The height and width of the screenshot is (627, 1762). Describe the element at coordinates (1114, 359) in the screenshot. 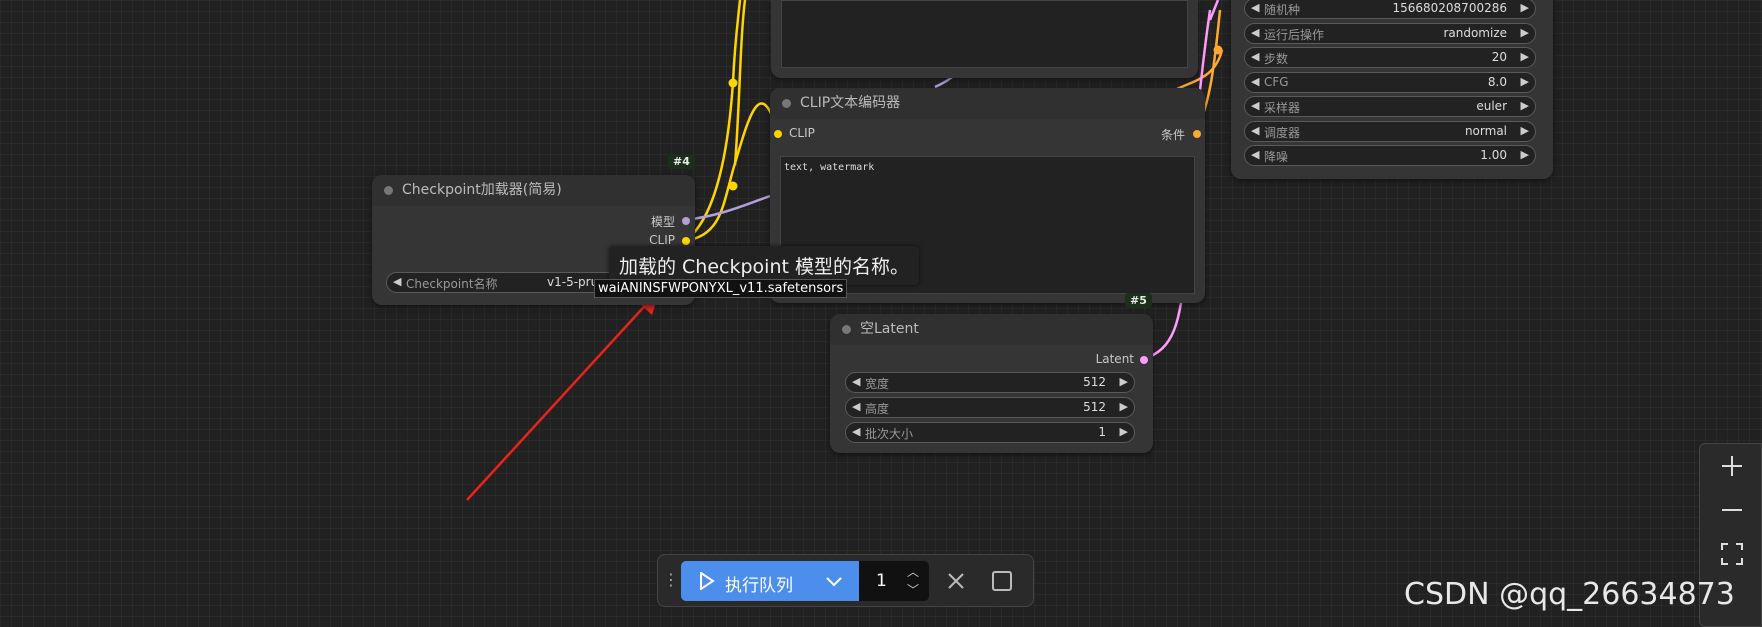

I see `latent-output-label: Latent` at that location.